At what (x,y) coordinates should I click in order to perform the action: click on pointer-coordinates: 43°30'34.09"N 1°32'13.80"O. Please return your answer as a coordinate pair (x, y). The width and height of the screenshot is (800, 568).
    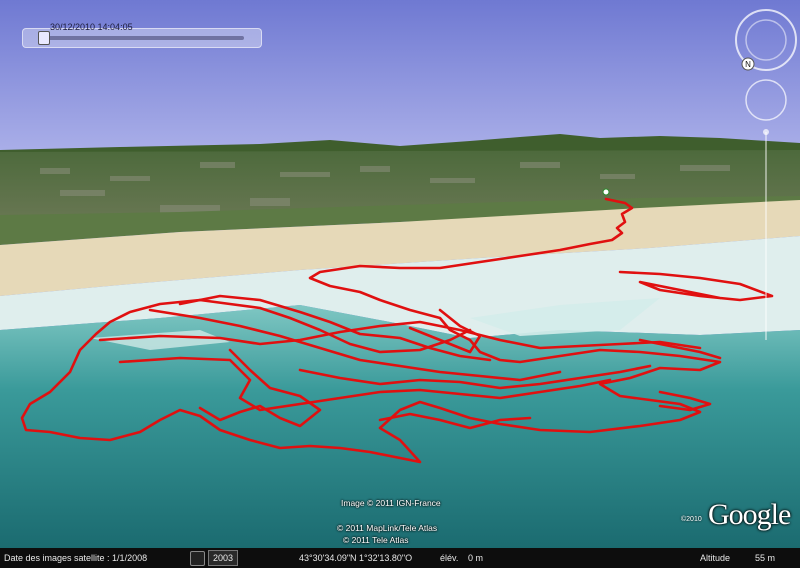
    Looking at the image, I should click on (356, 558).